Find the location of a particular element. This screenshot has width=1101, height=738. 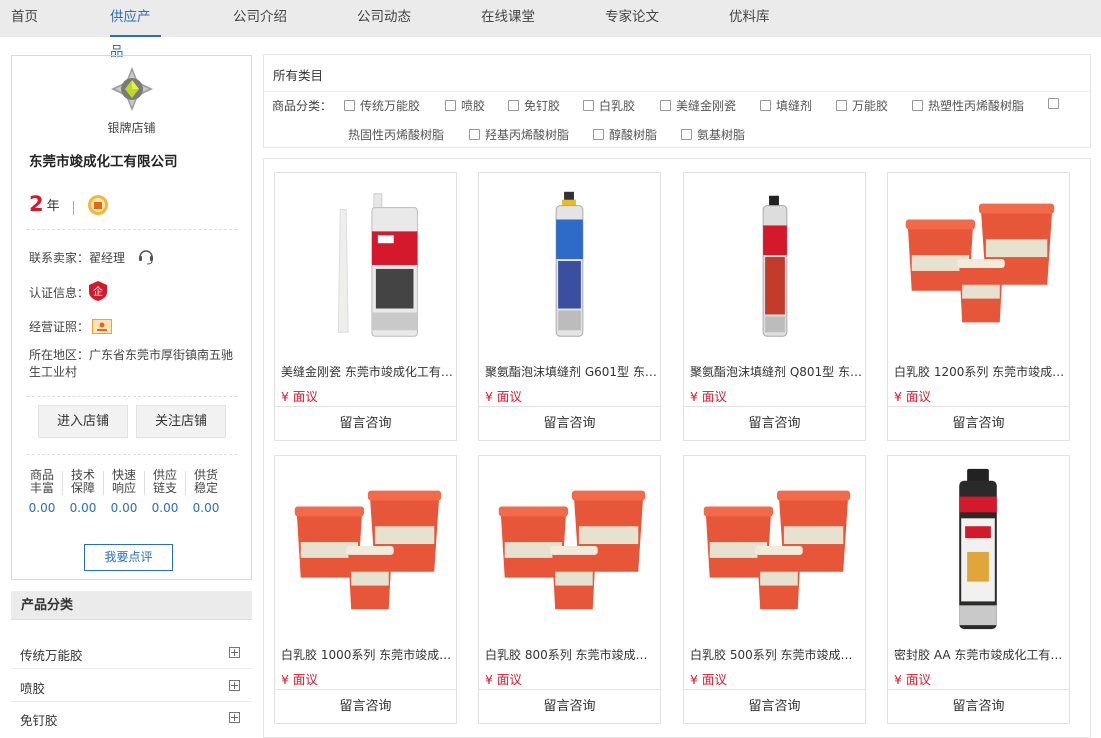

follow-shop-button: 关注店铺 is located at coordinates (181, 421).